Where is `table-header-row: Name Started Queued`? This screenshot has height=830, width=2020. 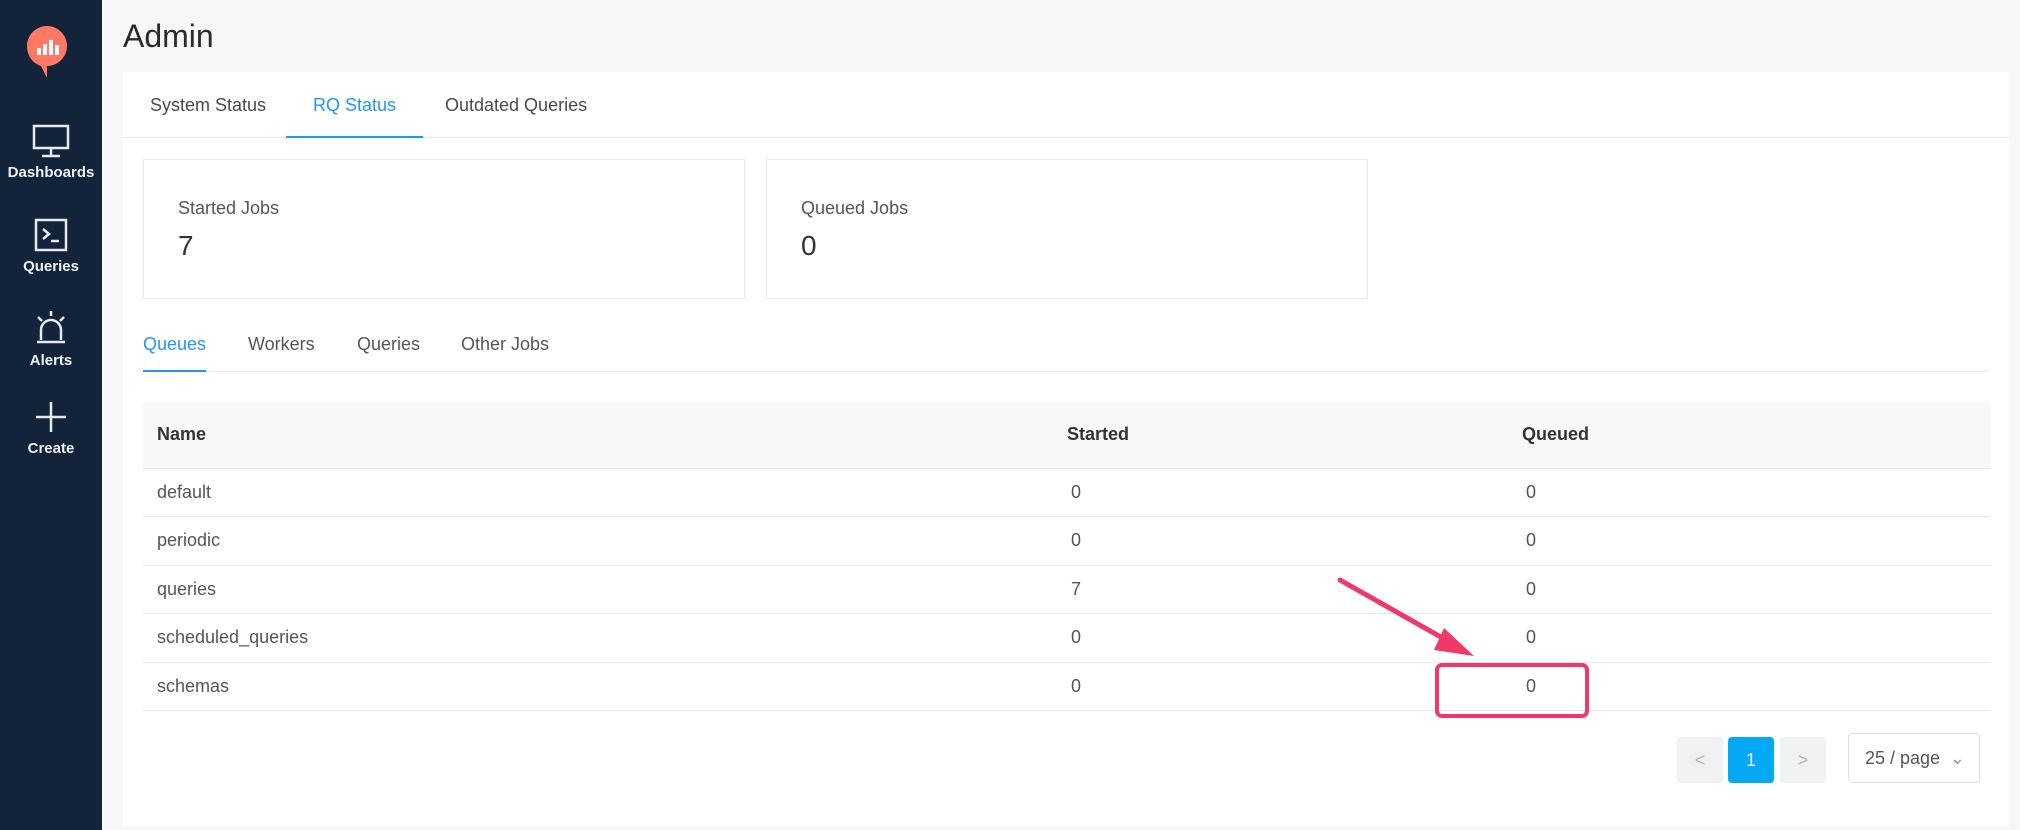 table-header-row: Name Started Queued is located at coordinates (1066, 435).